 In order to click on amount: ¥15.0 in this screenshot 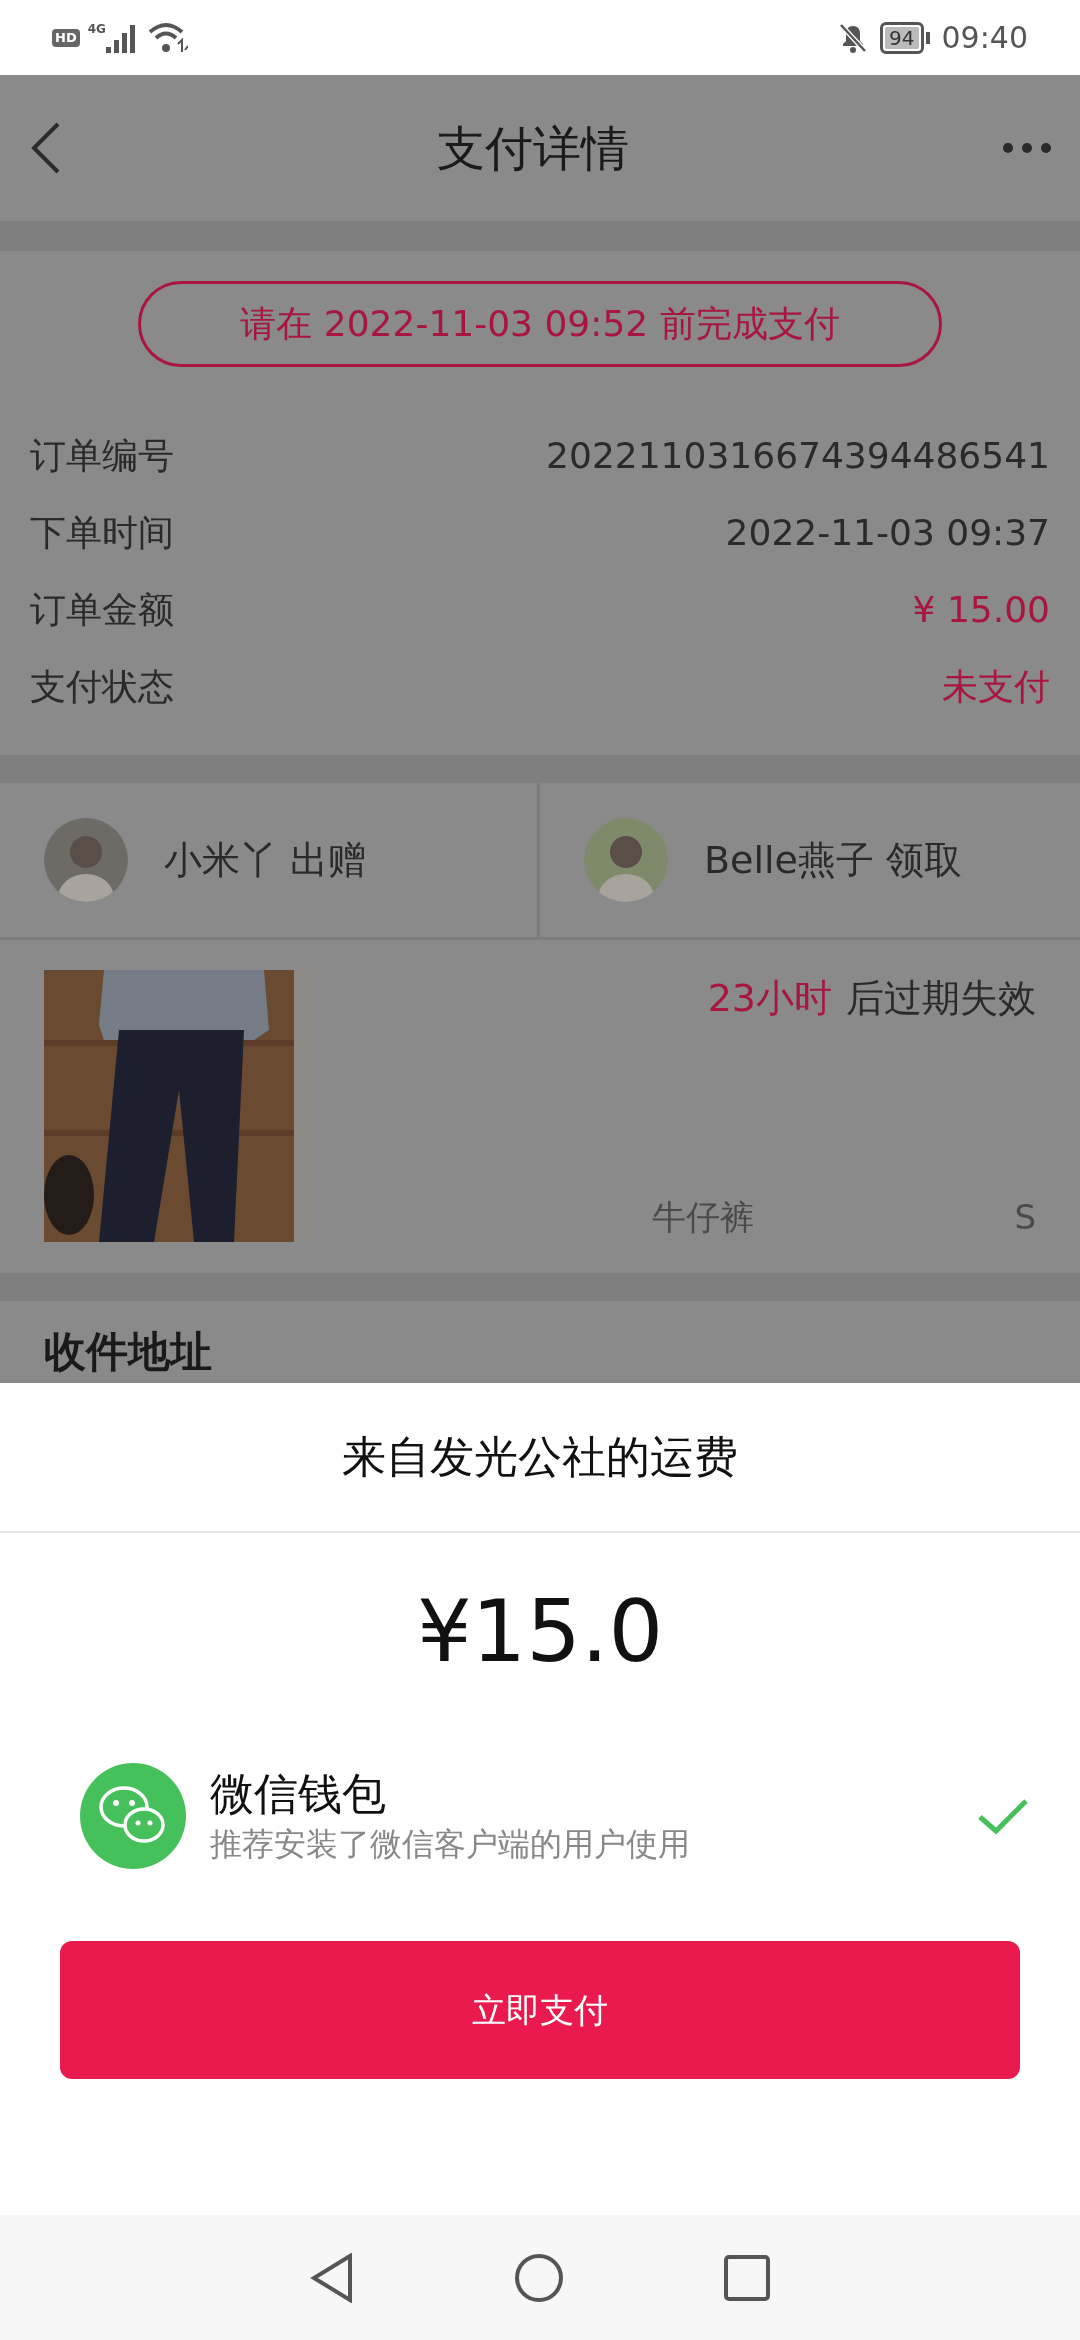, I will do `click(540, 1631)`.